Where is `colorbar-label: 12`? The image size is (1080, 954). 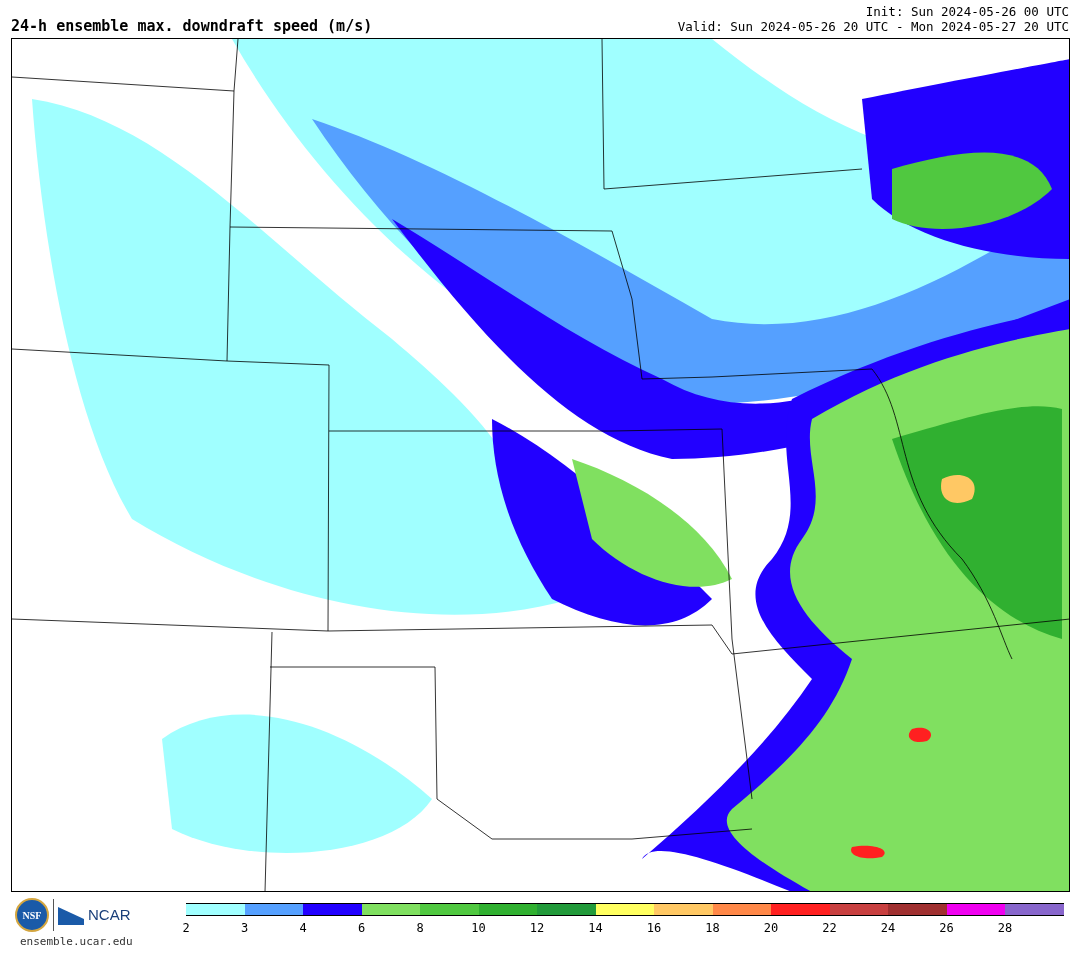
colorbar-label: 12 is located at coordinates (537, 928).